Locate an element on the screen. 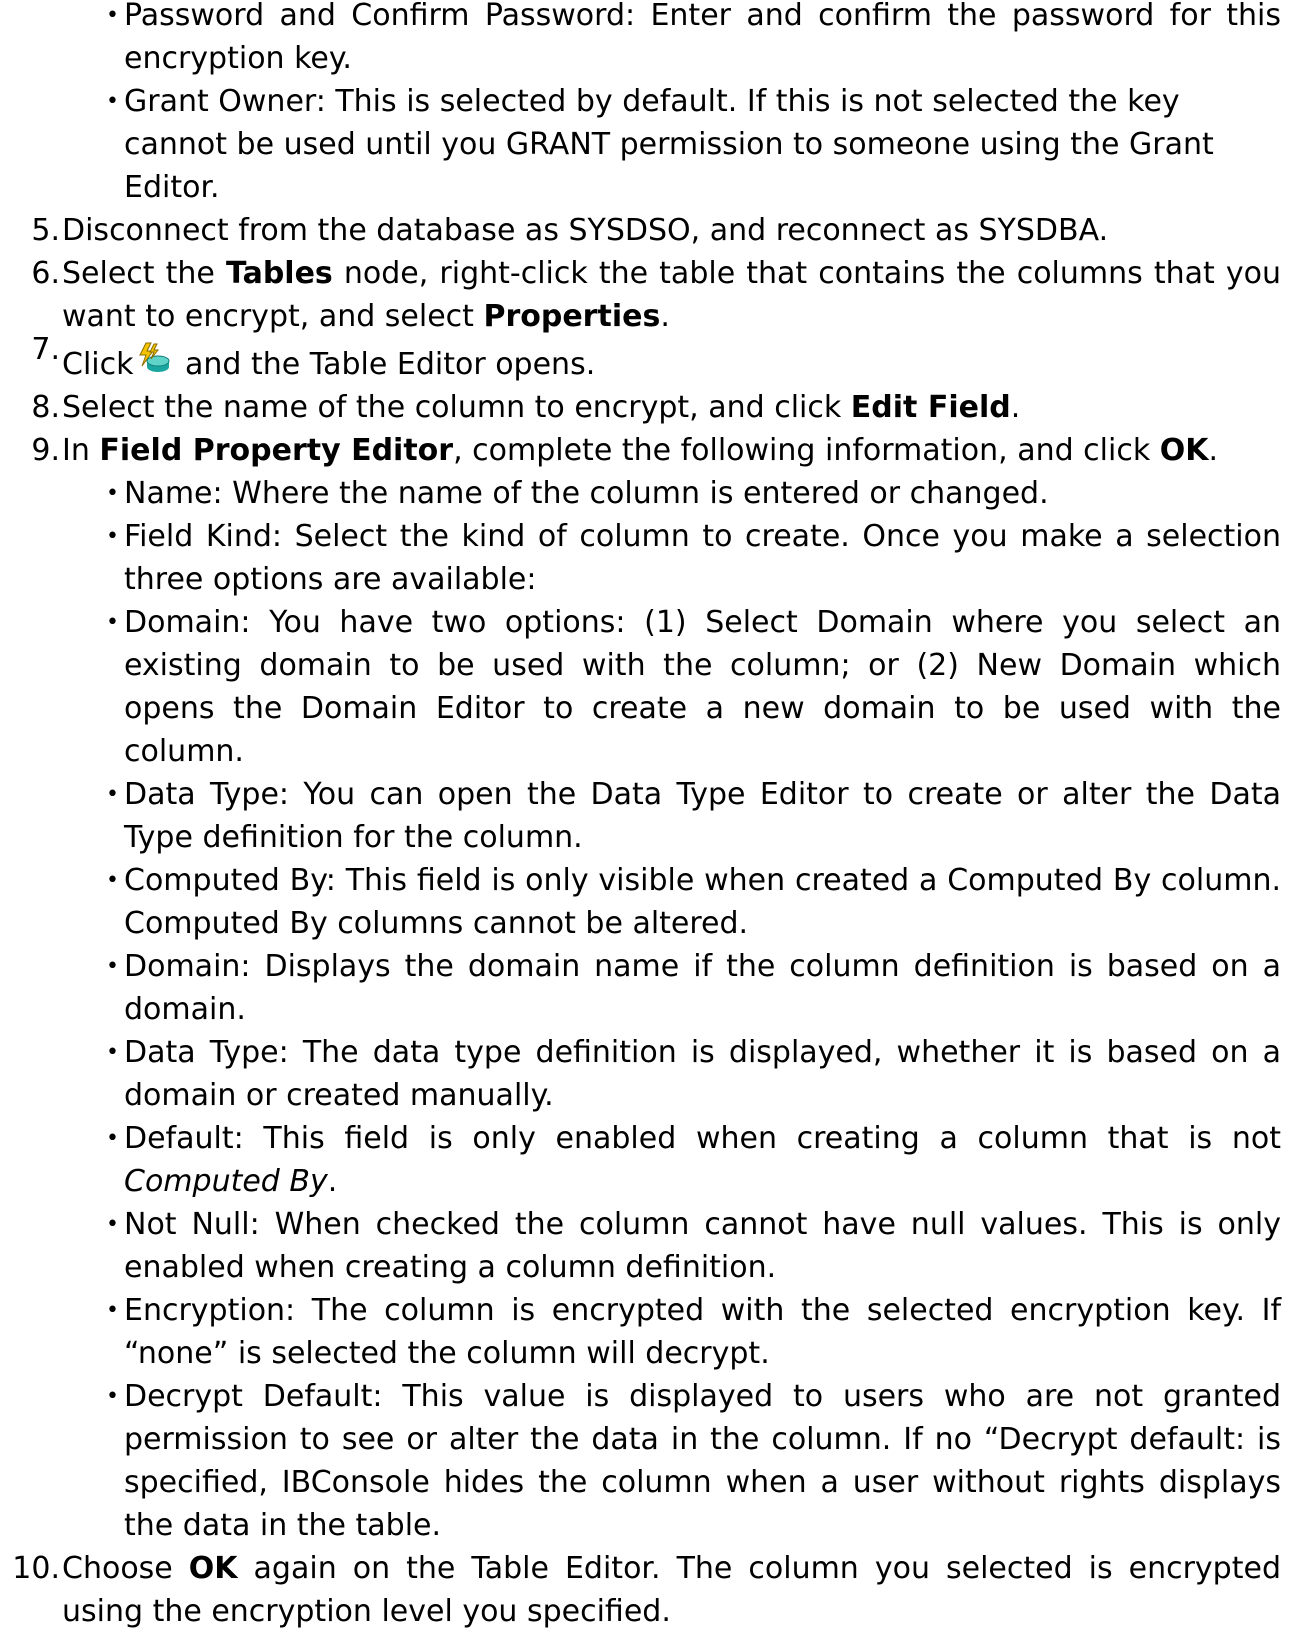 This screenshot has height=1633, width=1297. table-editor-icon is located at coordinates (154, 359).